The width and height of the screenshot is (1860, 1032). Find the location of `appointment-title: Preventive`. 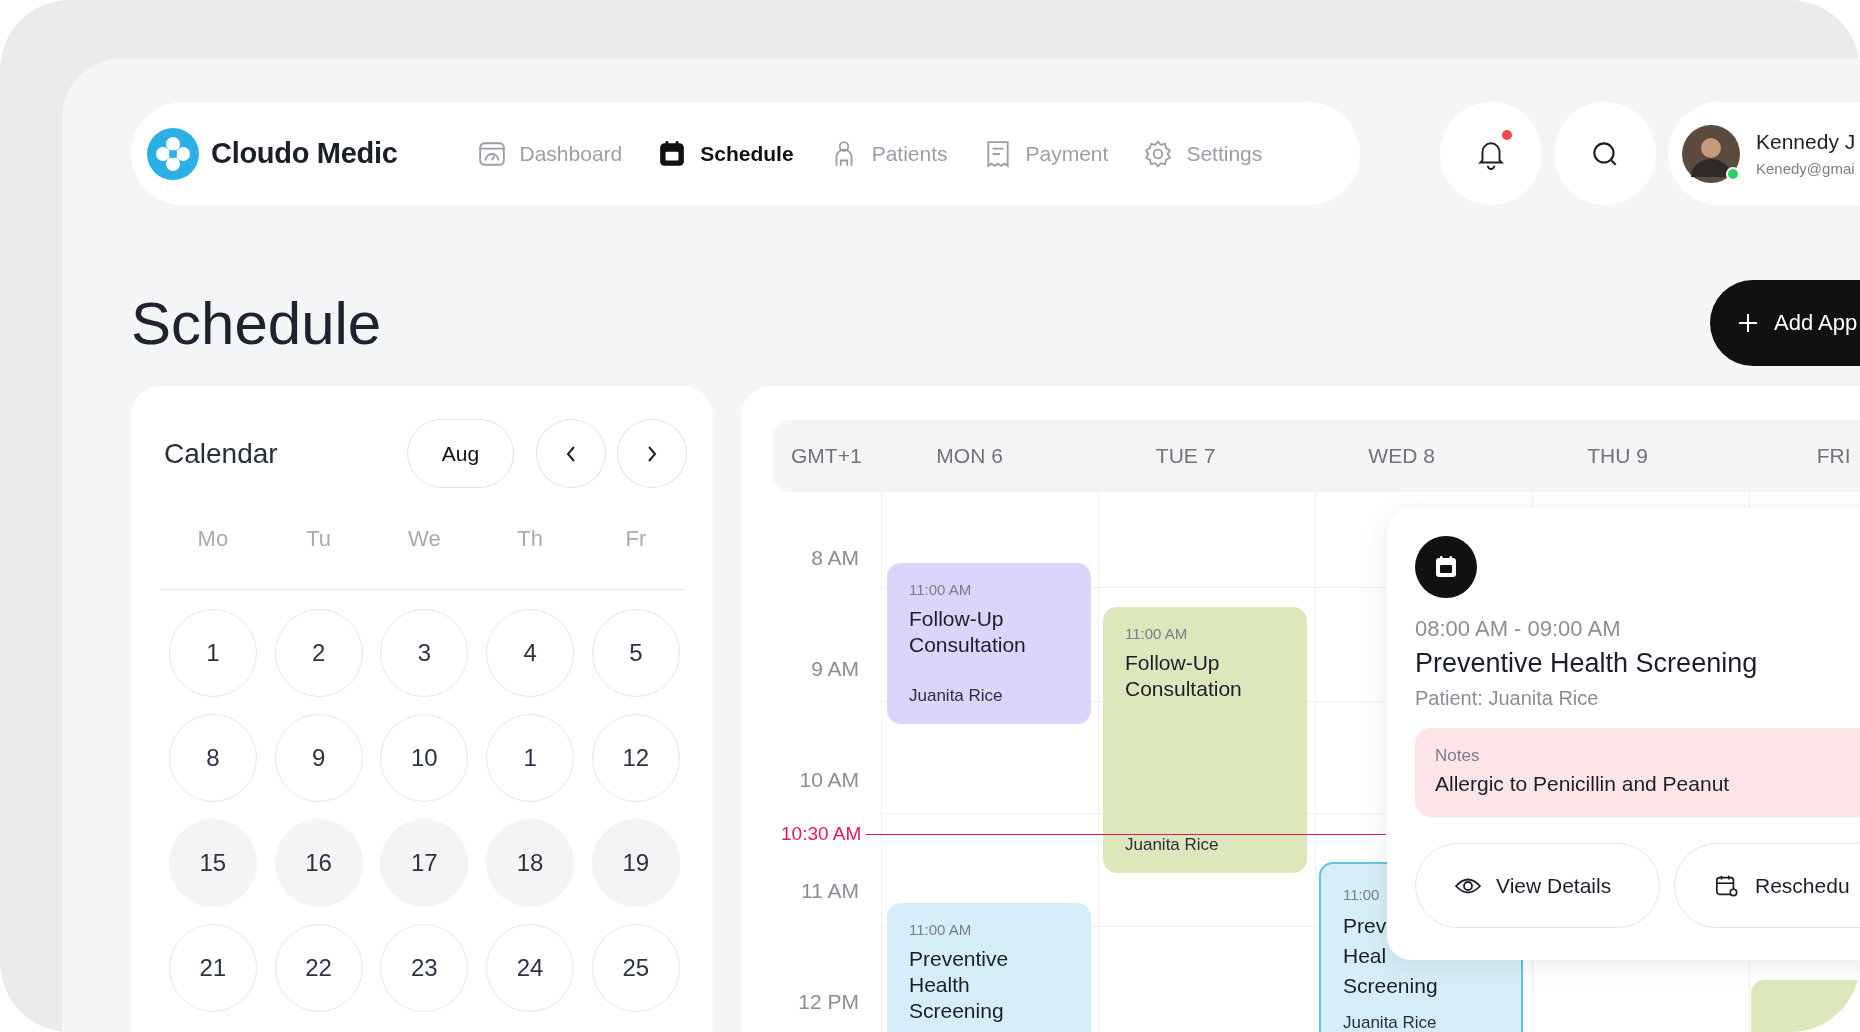

appointment-title: Preventive is located at coordinates (959, 959).